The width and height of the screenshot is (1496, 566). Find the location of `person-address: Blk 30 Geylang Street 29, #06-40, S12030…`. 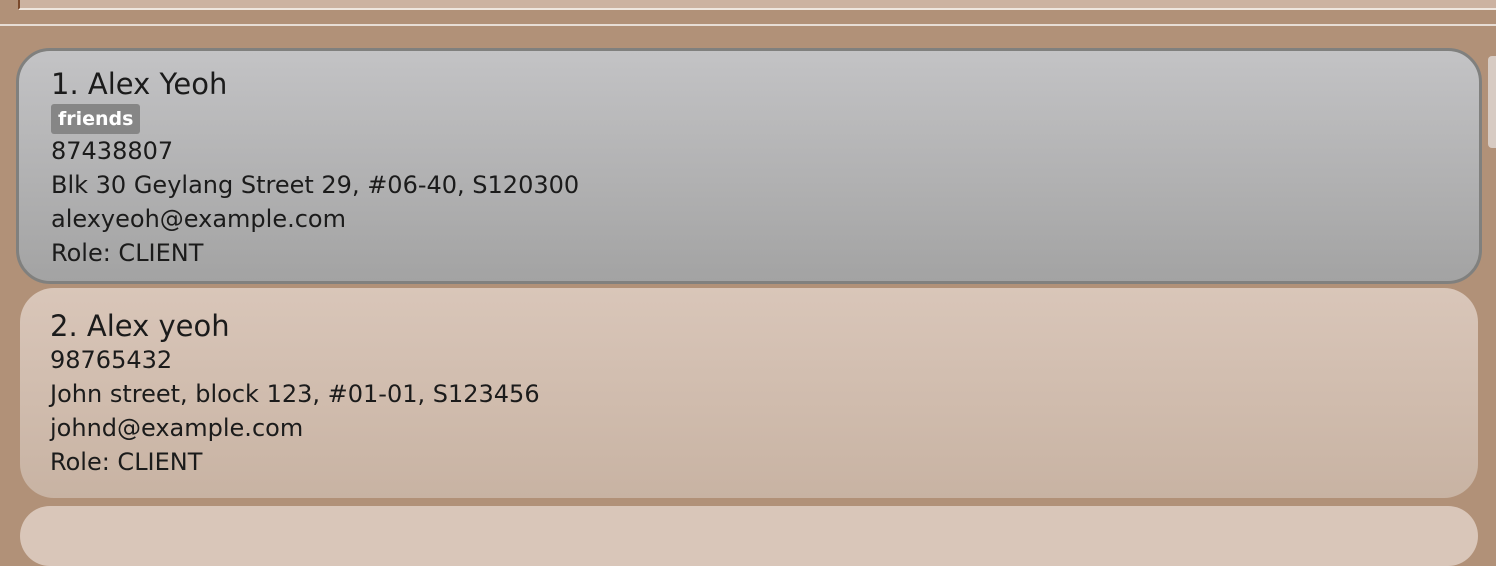

person-address: Blk 30 Geylang Street 29, #06-40, S12030… is located at coordinates (315, 185).